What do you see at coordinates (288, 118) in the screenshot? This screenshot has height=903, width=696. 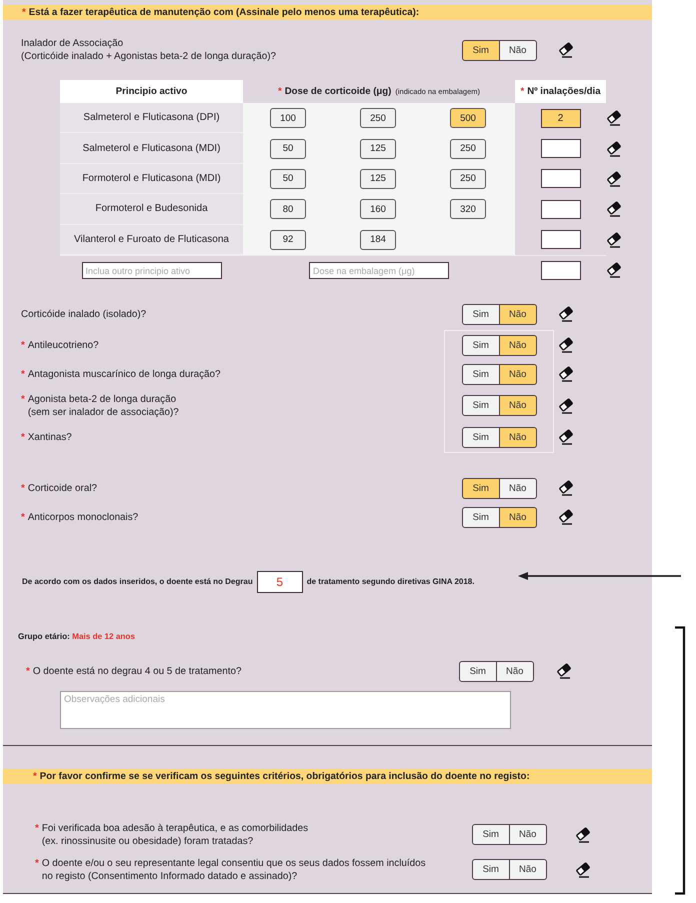 I see `dose-button: 100` at bounding box center [288, 118].